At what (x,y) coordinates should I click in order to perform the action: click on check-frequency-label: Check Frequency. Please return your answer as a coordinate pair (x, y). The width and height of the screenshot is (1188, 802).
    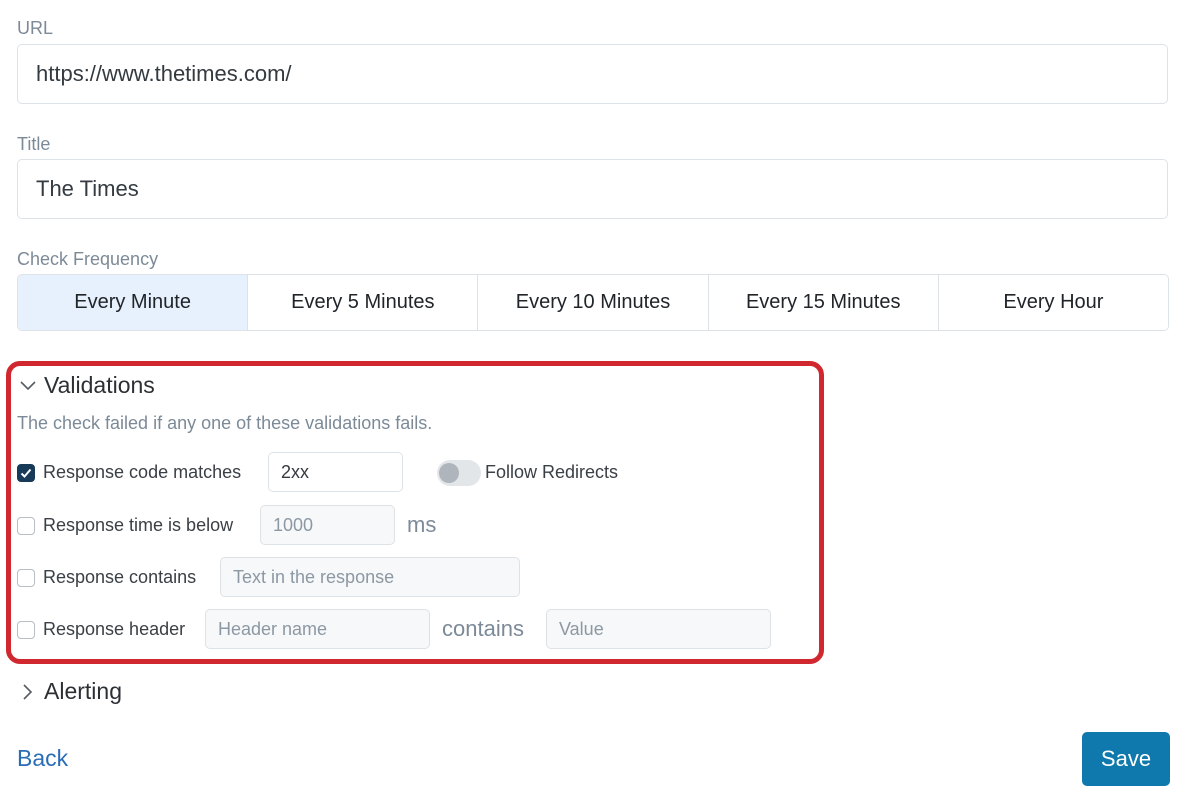
    Looking at the image, I should click on (88, 259).